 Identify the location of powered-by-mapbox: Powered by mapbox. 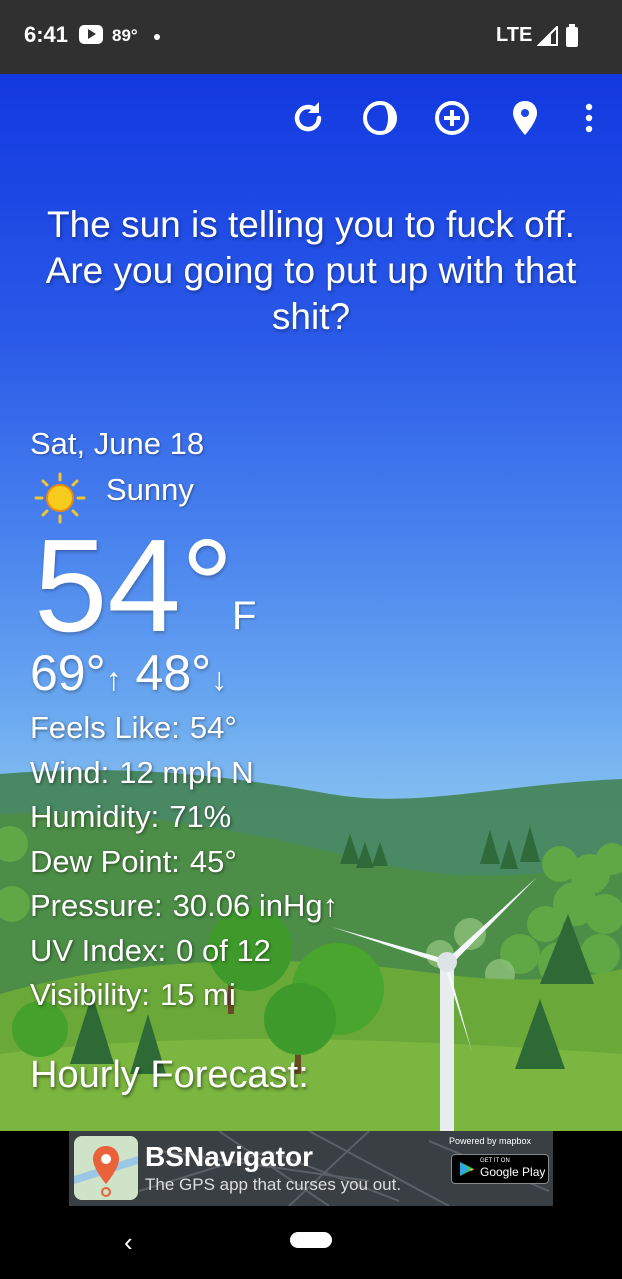
(490, 1141).